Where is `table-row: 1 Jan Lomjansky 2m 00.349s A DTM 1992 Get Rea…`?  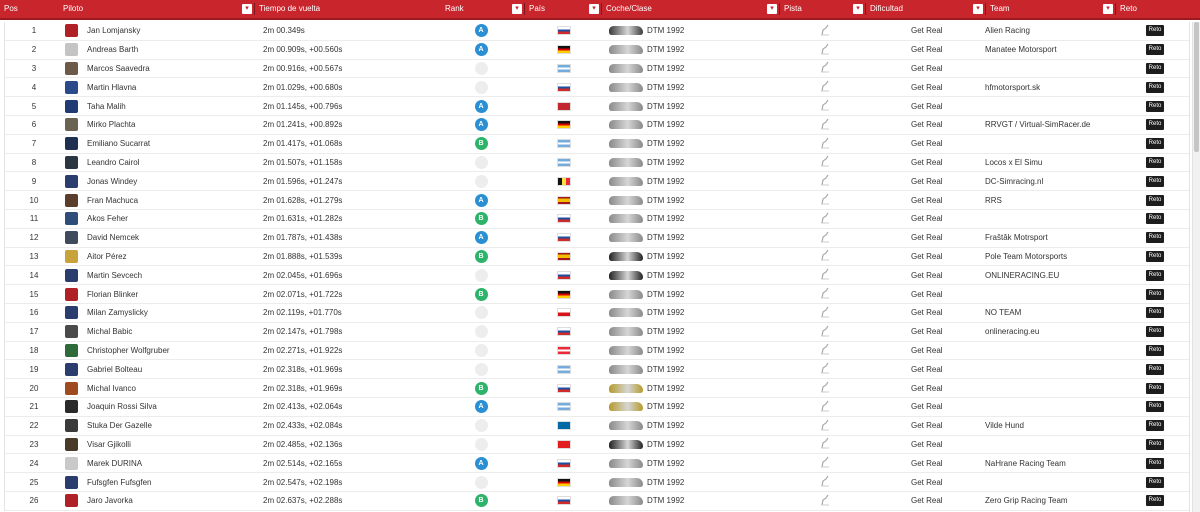
table-row: 1 Jan Lomjansky 2m 00.349s A DTM 1992 Get Rea… is located at coordinates (597, 31).